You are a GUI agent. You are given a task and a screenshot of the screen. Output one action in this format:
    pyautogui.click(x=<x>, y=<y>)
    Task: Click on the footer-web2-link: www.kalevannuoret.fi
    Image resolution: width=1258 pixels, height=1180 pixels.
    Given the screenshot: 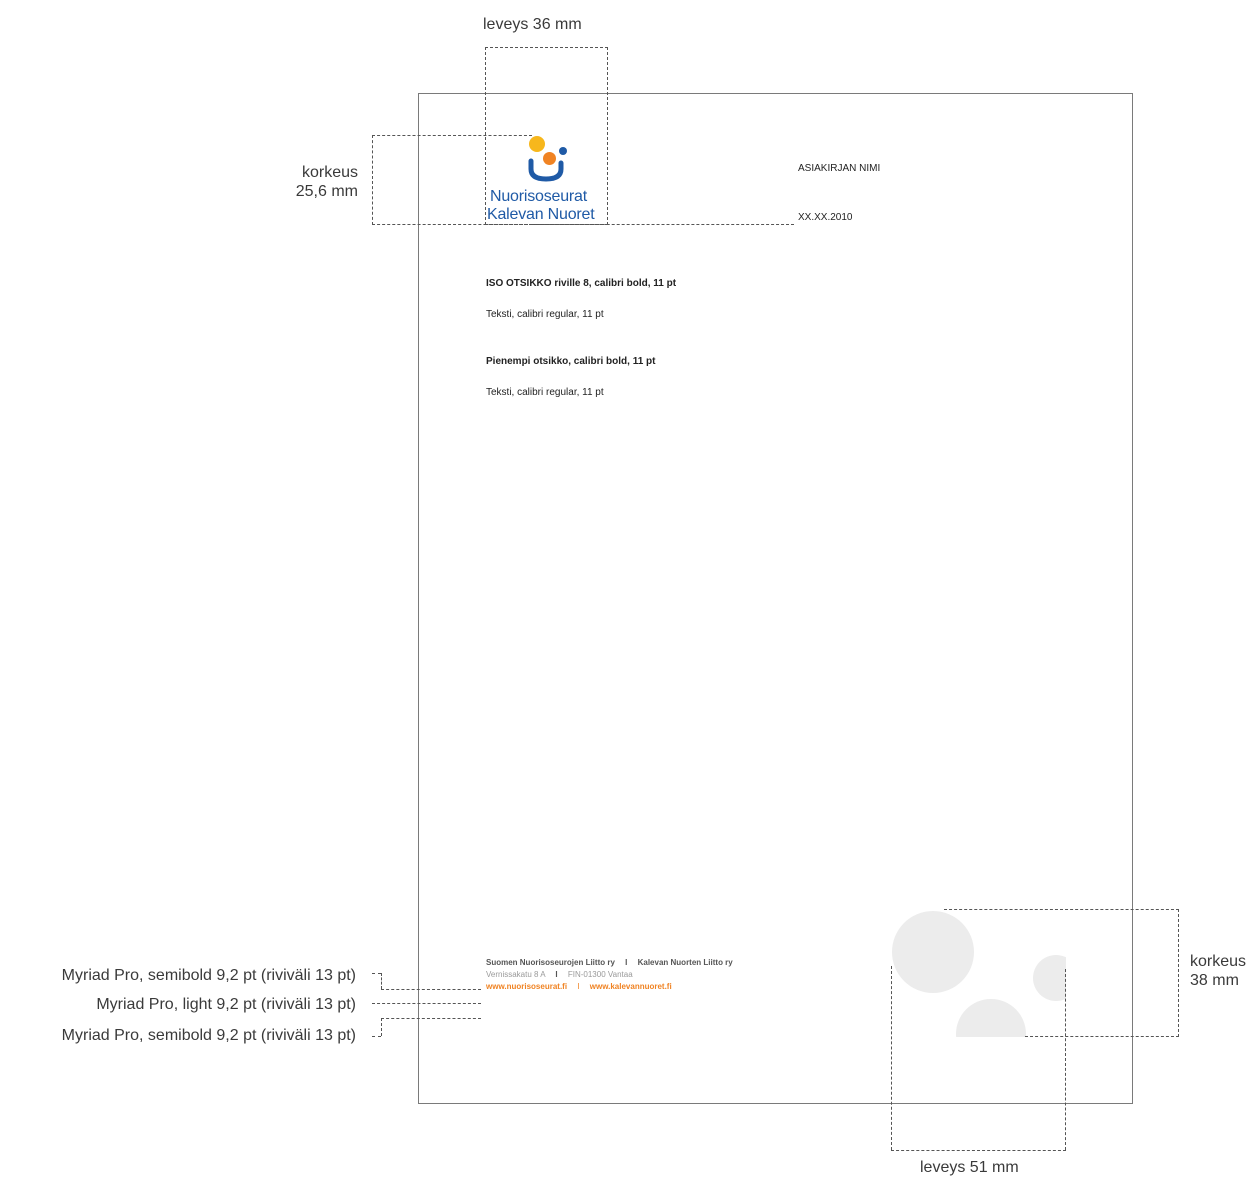 What is the action you would take?
    pyautogui.click(x=631, y=986)
    